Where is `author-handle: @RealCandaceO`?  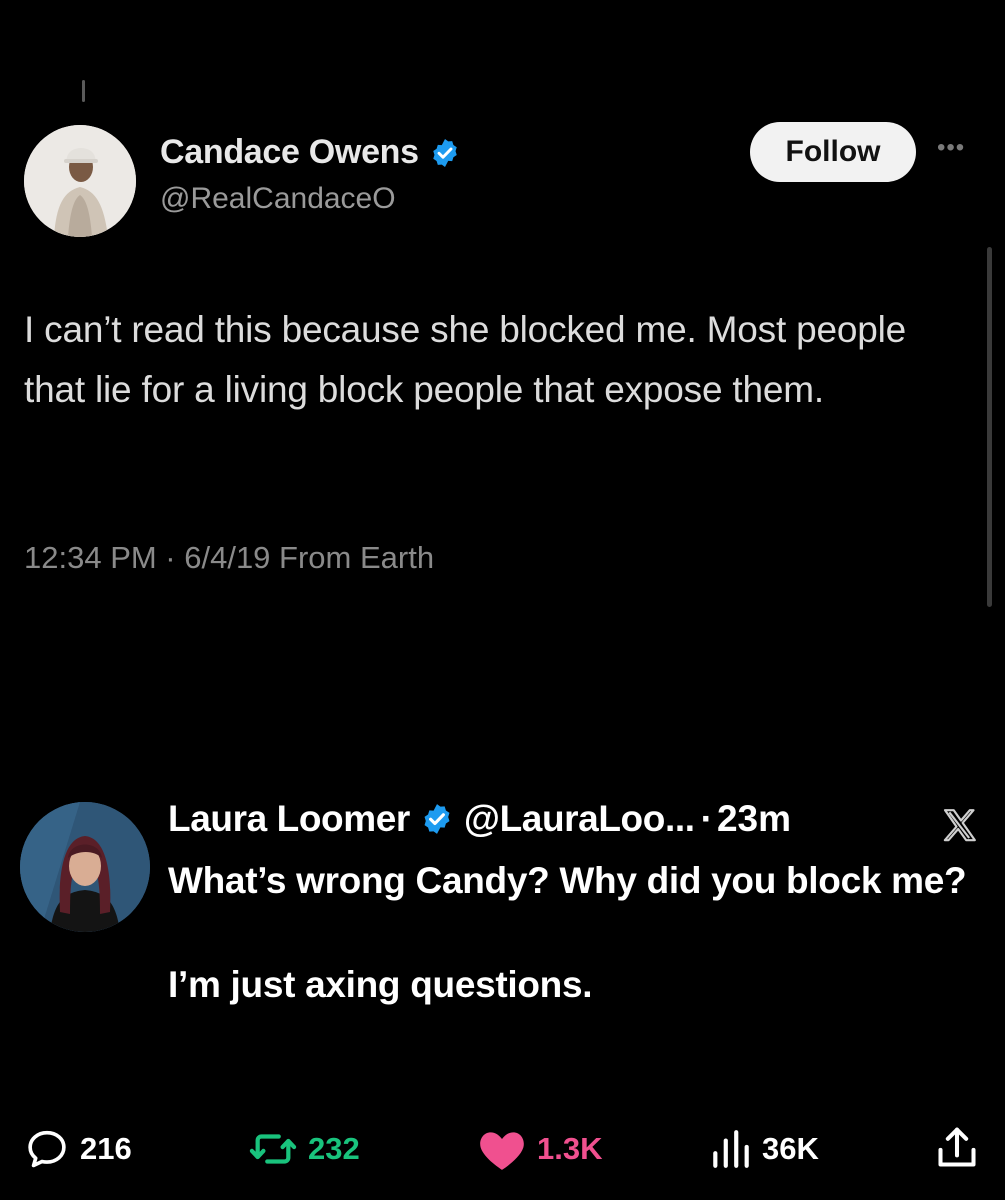 author-handle: @RealCandaceO is located at coordinates (278, 199).